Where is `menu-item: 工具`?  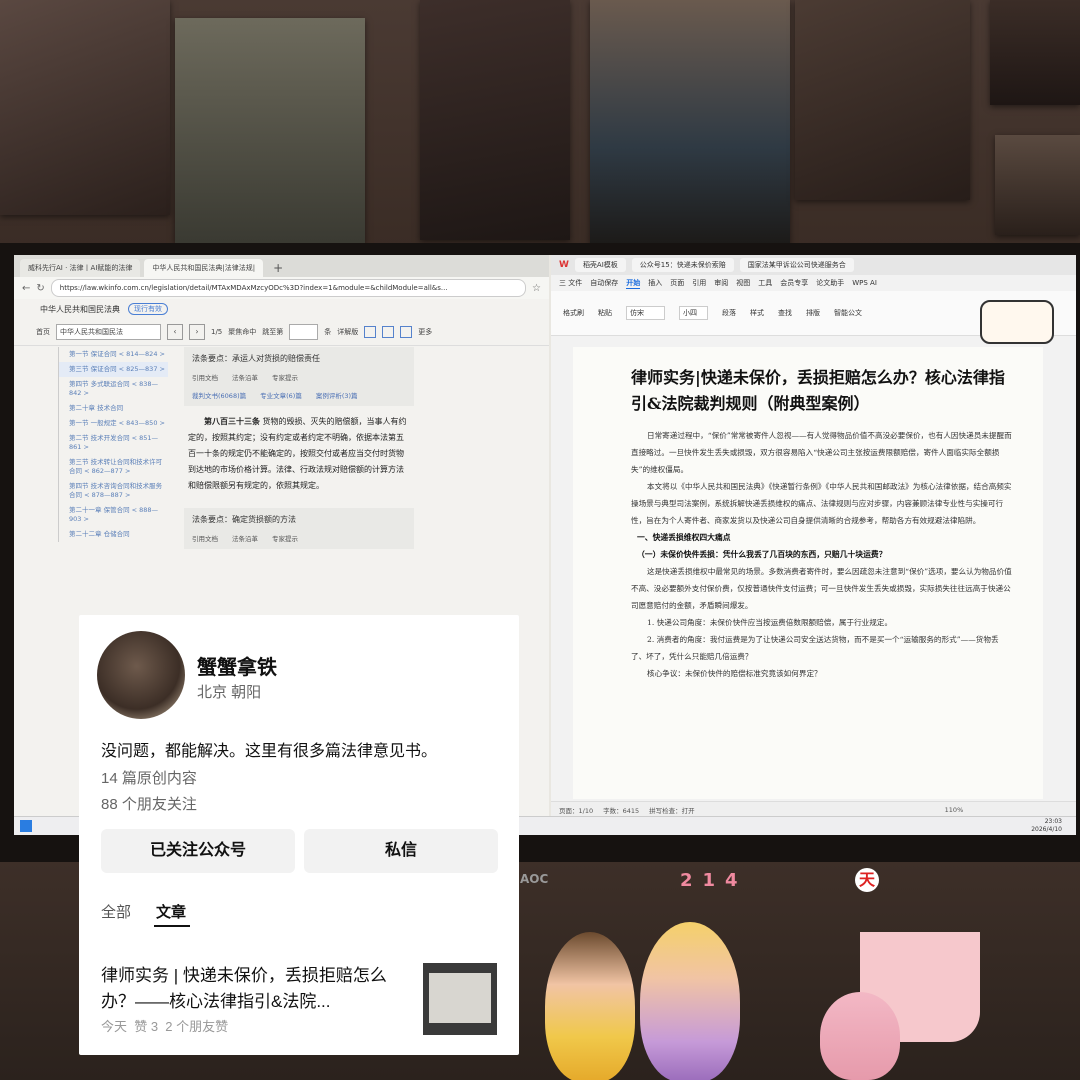
menu-item: 工具 is located at coordinates (765, 283).